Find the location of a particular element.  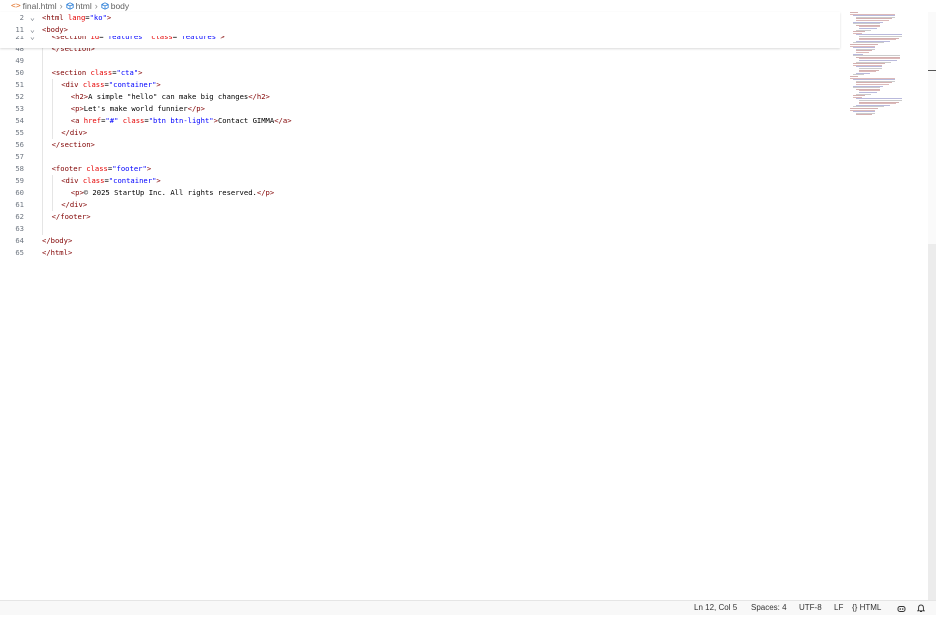

token-tag: <p> is located at coordinates (77, 192).